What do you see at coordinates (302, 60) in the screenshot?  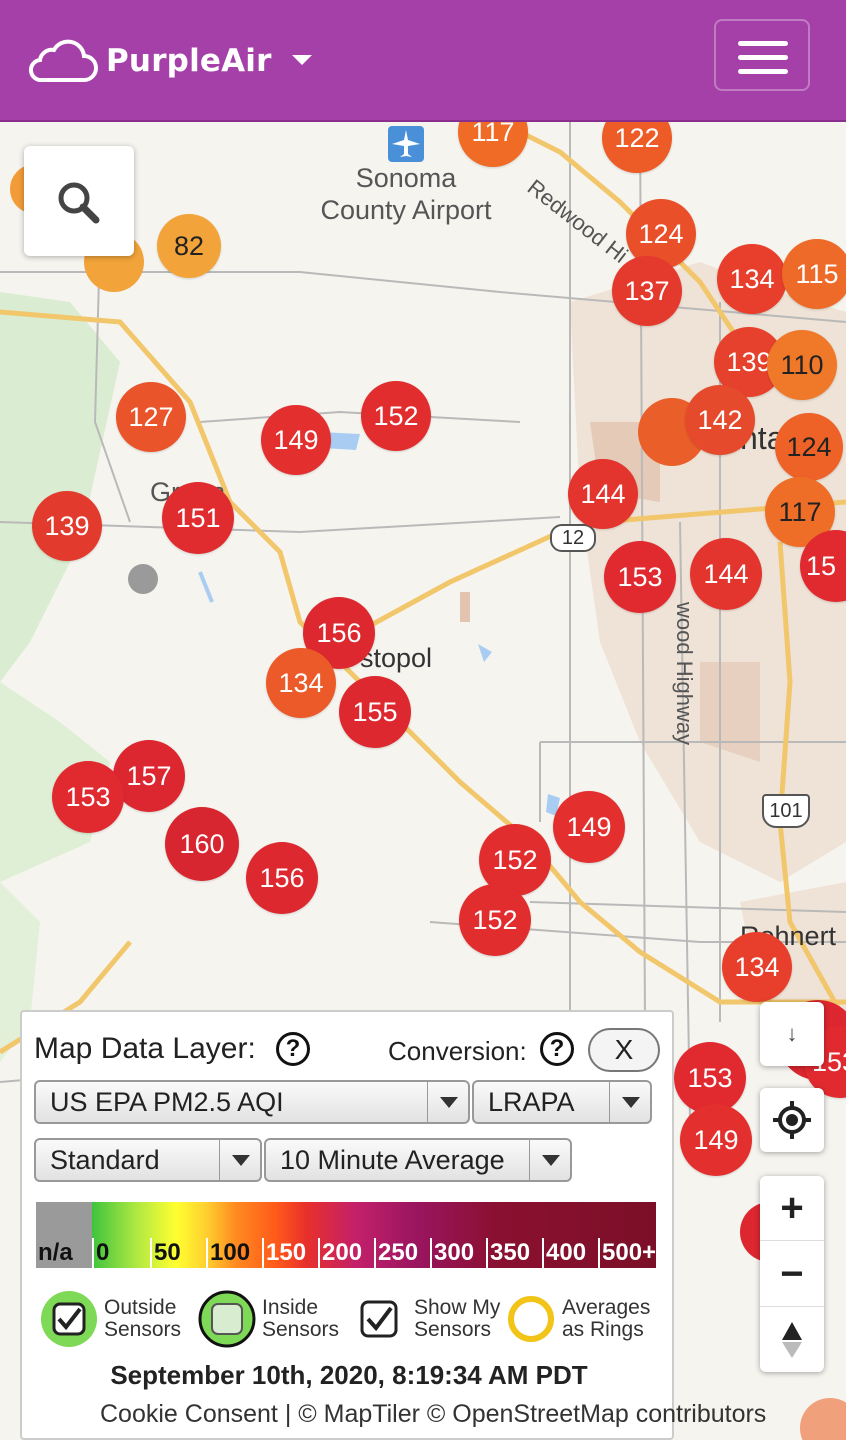 I see `brand-dropdown-caret-icon` at bounding box center [302, 60].